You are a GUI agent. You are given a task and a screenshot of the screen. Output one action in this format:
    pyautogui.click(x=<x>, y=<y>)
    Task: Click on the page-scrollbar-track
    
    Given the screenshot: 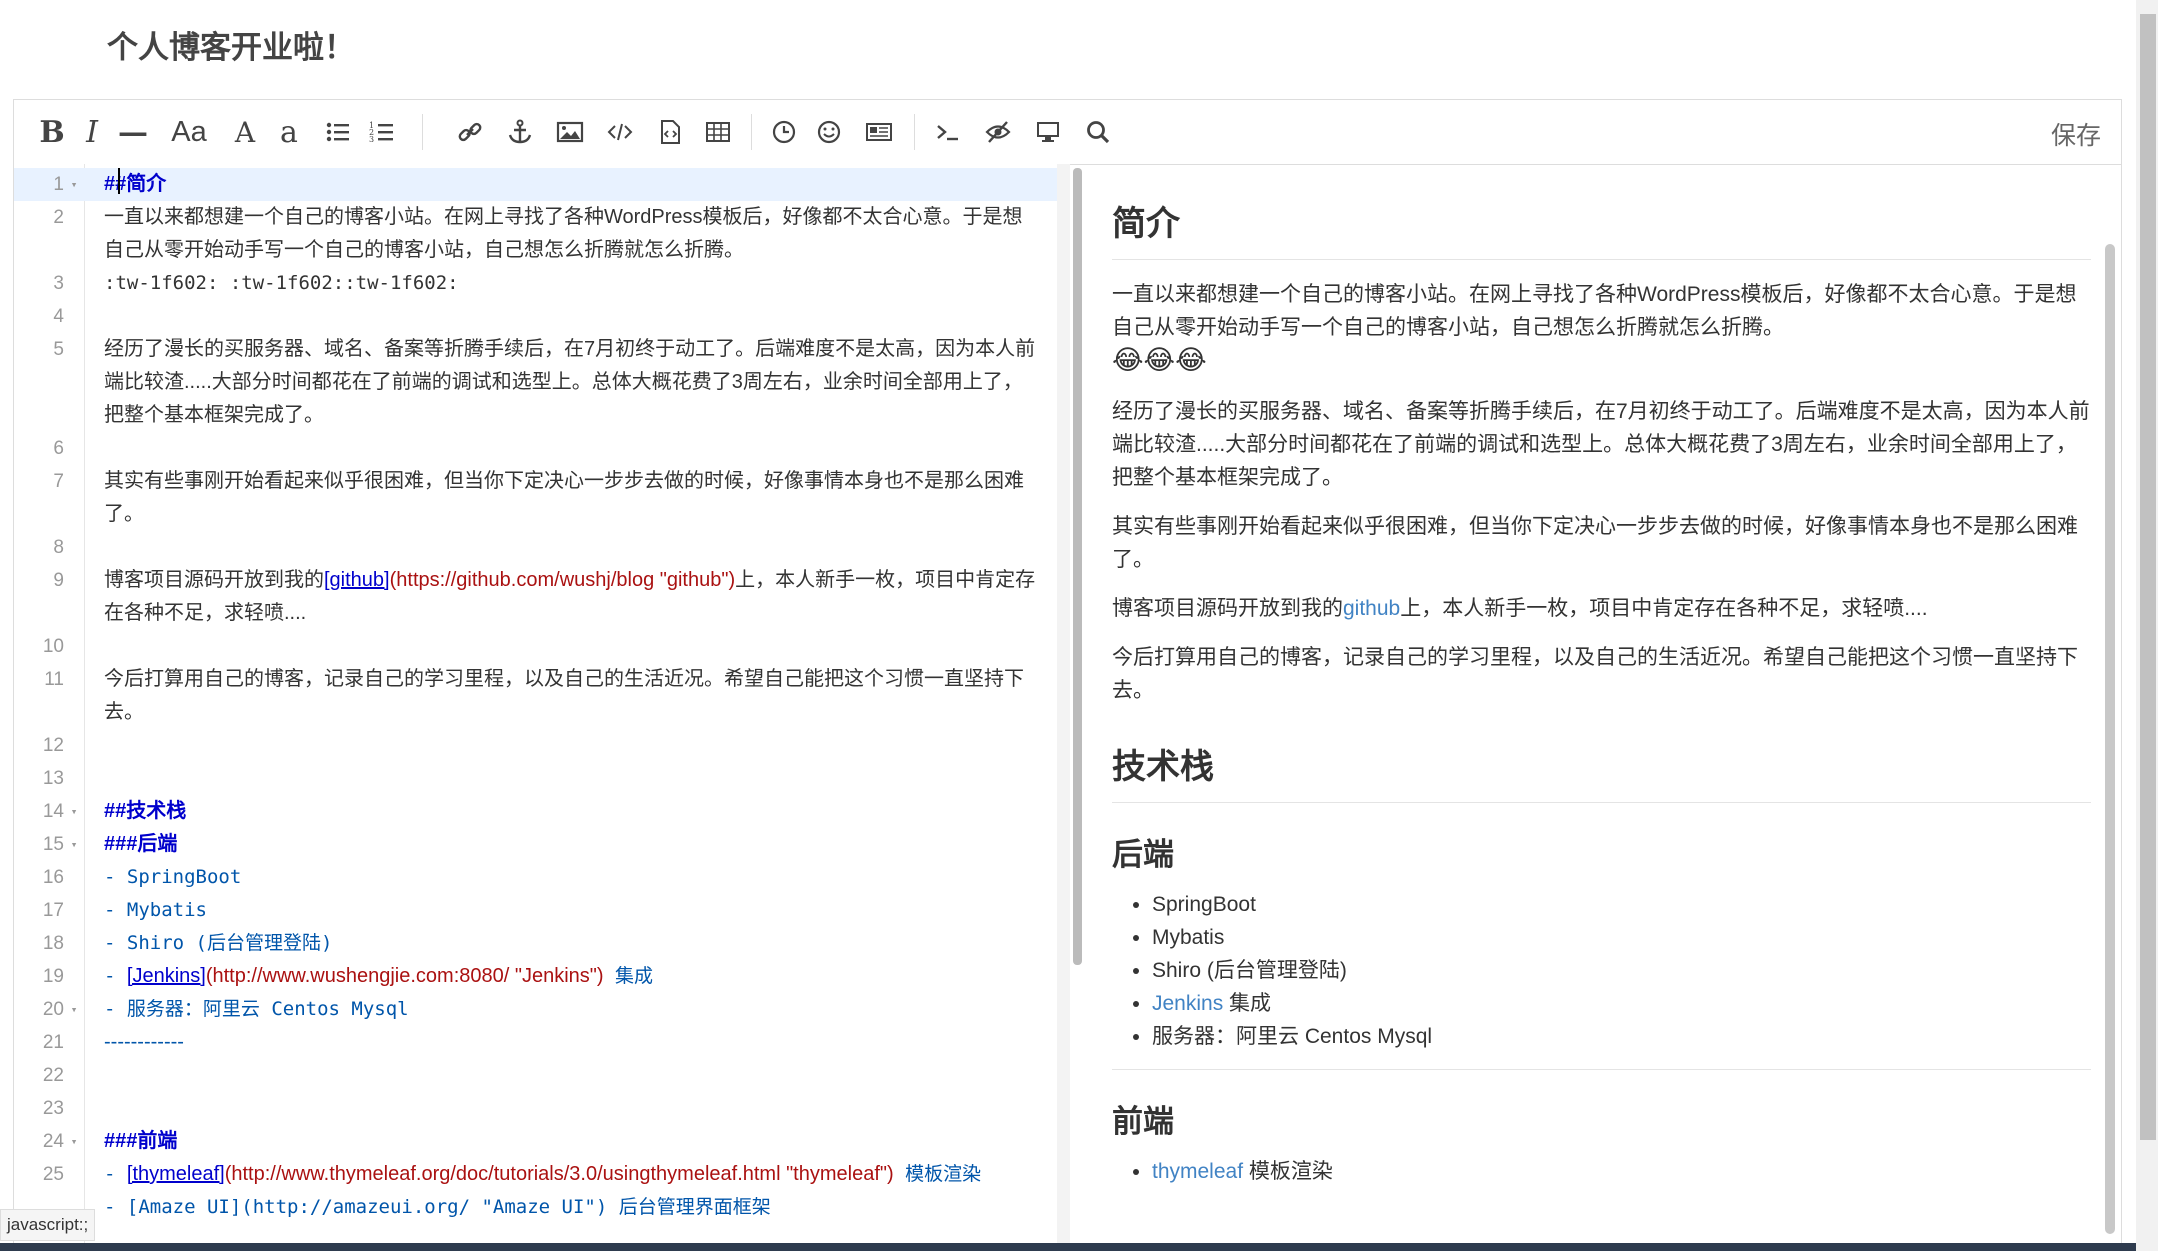 What is the action you would take?
    pyautogui.click(x=2147, y=625)
    